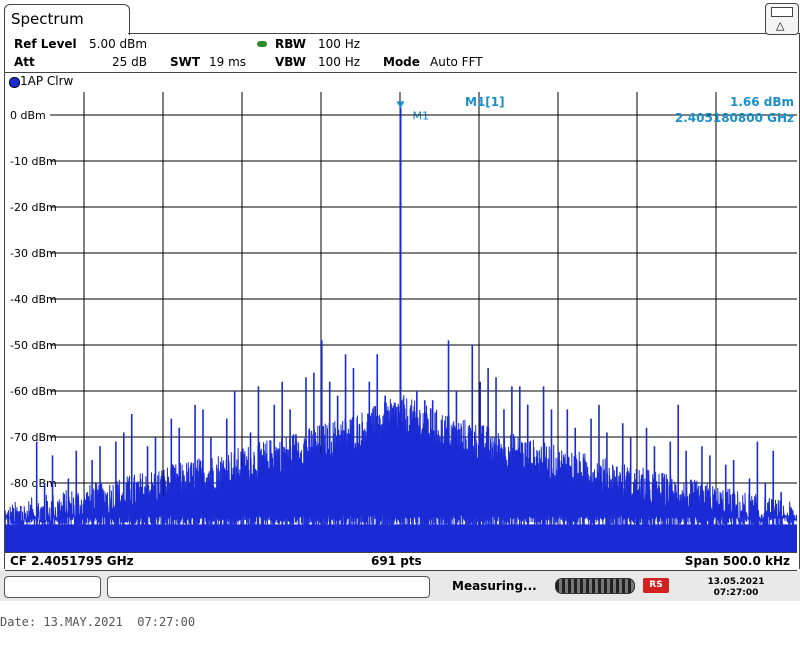 This screenshot has width=800, height=646. What do you see at coordinates (98, 622) in the screenshot?
I see `date-stamp: Date: 13.MAY.2021 07:27:00` at bounding box center [98, 622].